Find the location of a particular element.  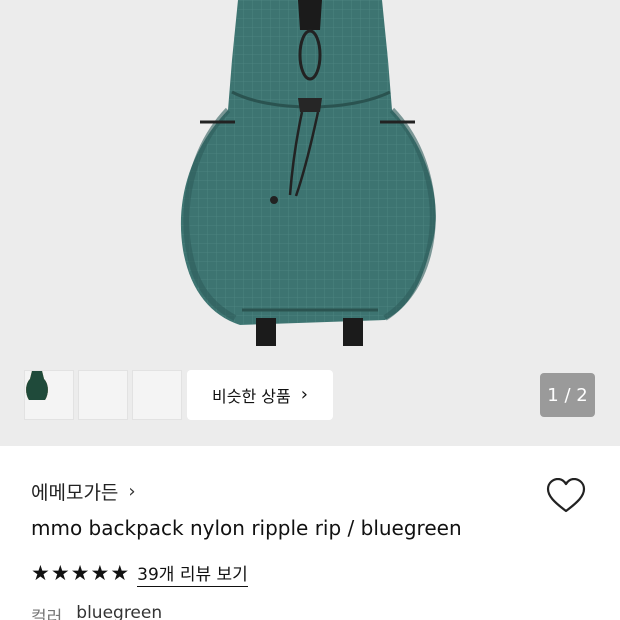

brand-link: 에메모가든 › is located at coordinates (83, 491).